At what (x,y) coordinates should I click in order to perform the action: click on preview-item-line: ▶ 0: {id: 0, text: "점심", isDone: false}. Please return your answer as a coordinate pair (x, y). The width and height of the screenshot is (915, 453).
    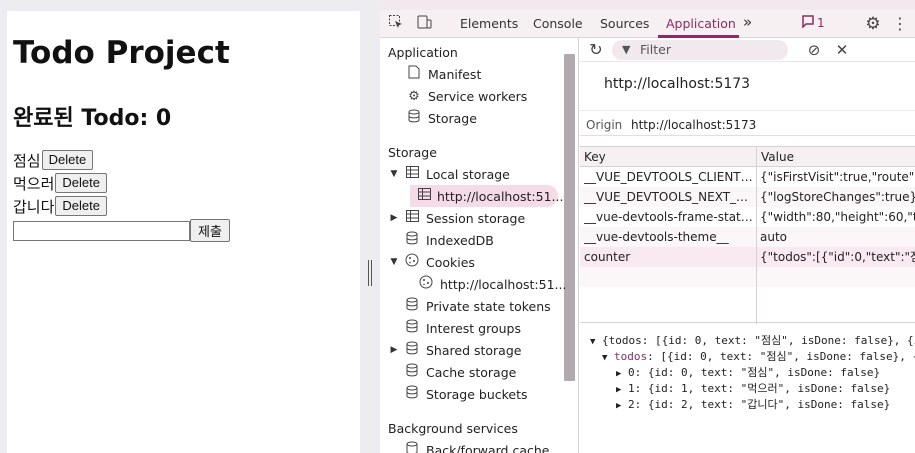
    Looking at the image, I should click on (748, 372).